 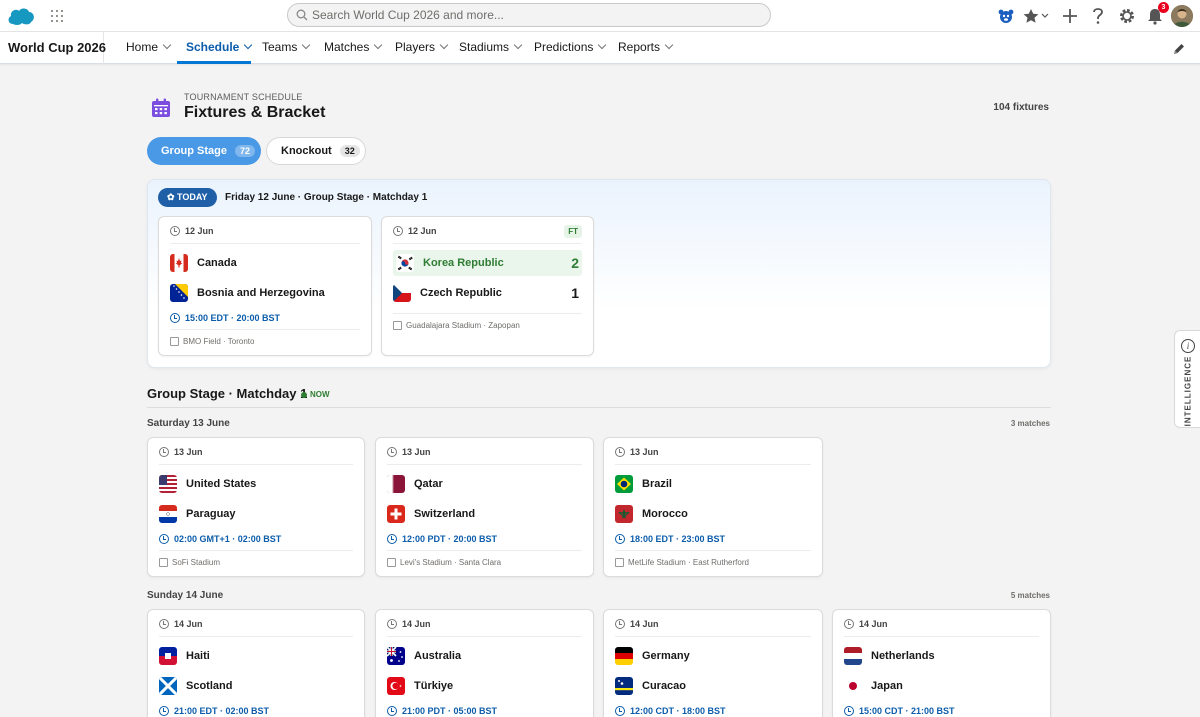 What do you see at coordinates (199, 231) in the screenshot?
I see `match-date: 12 Jun` at bounding box center [199, 231].